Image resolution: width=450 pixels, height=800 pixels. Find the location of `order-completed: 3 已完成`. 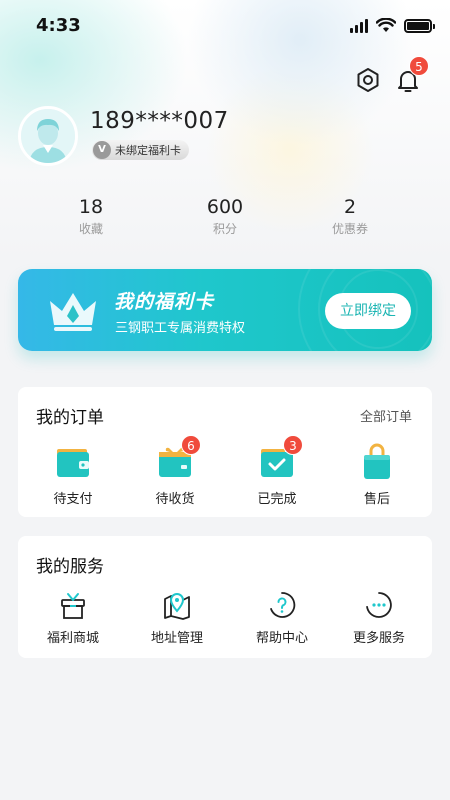

order-completed: 3 已完成 is located at coordinates (277, 471).